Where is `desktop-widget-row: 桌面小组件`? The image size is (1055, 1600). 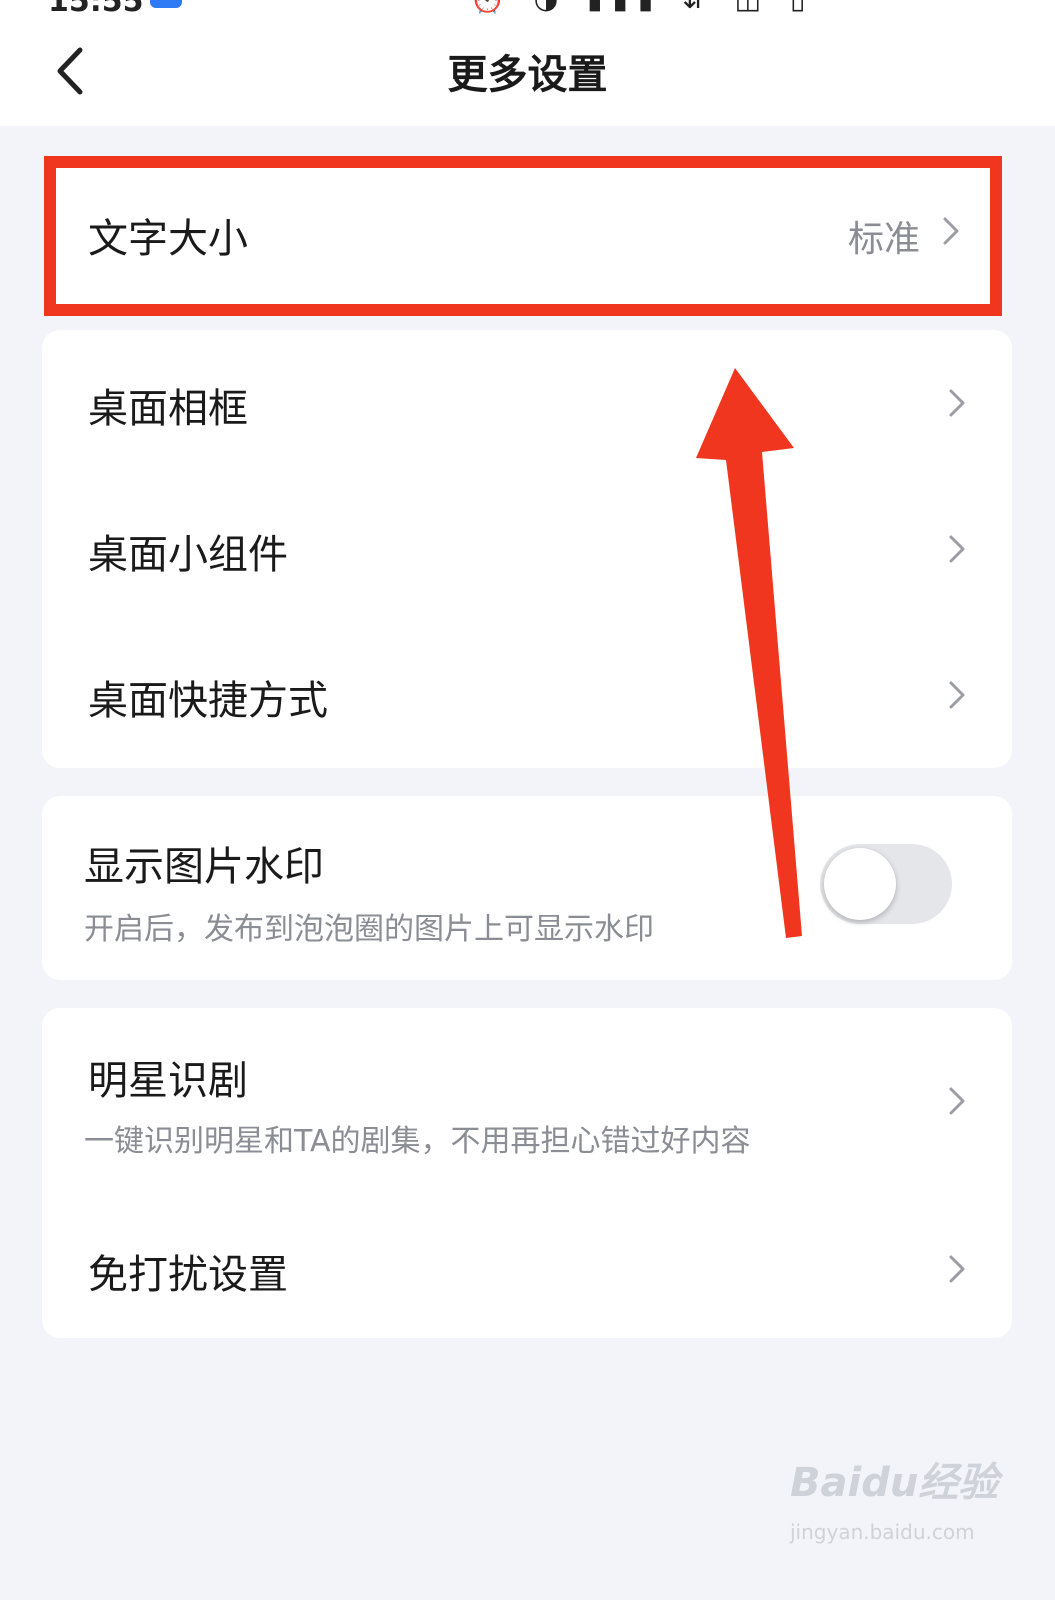 desktop-widget-row: 桌面小组件 is located at coordinates (527, 549).